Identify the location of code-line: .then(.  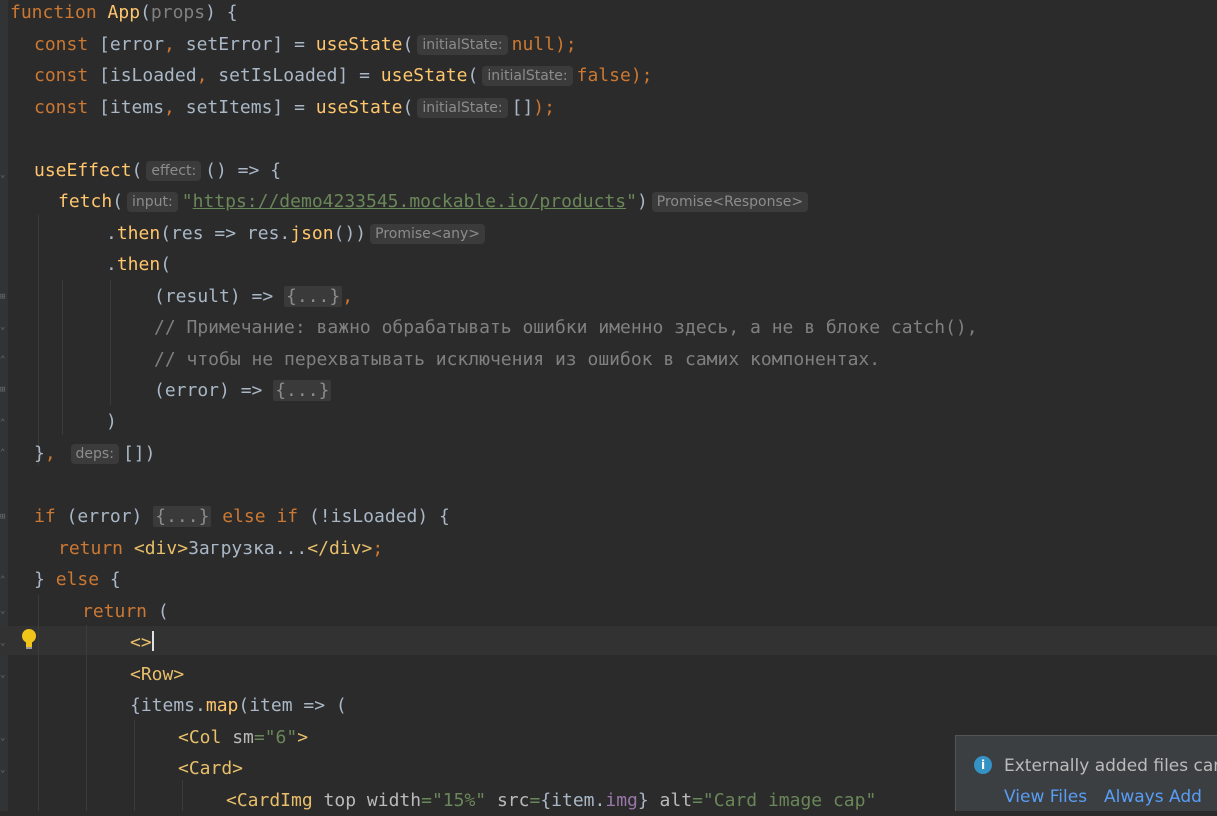
(138, 264).